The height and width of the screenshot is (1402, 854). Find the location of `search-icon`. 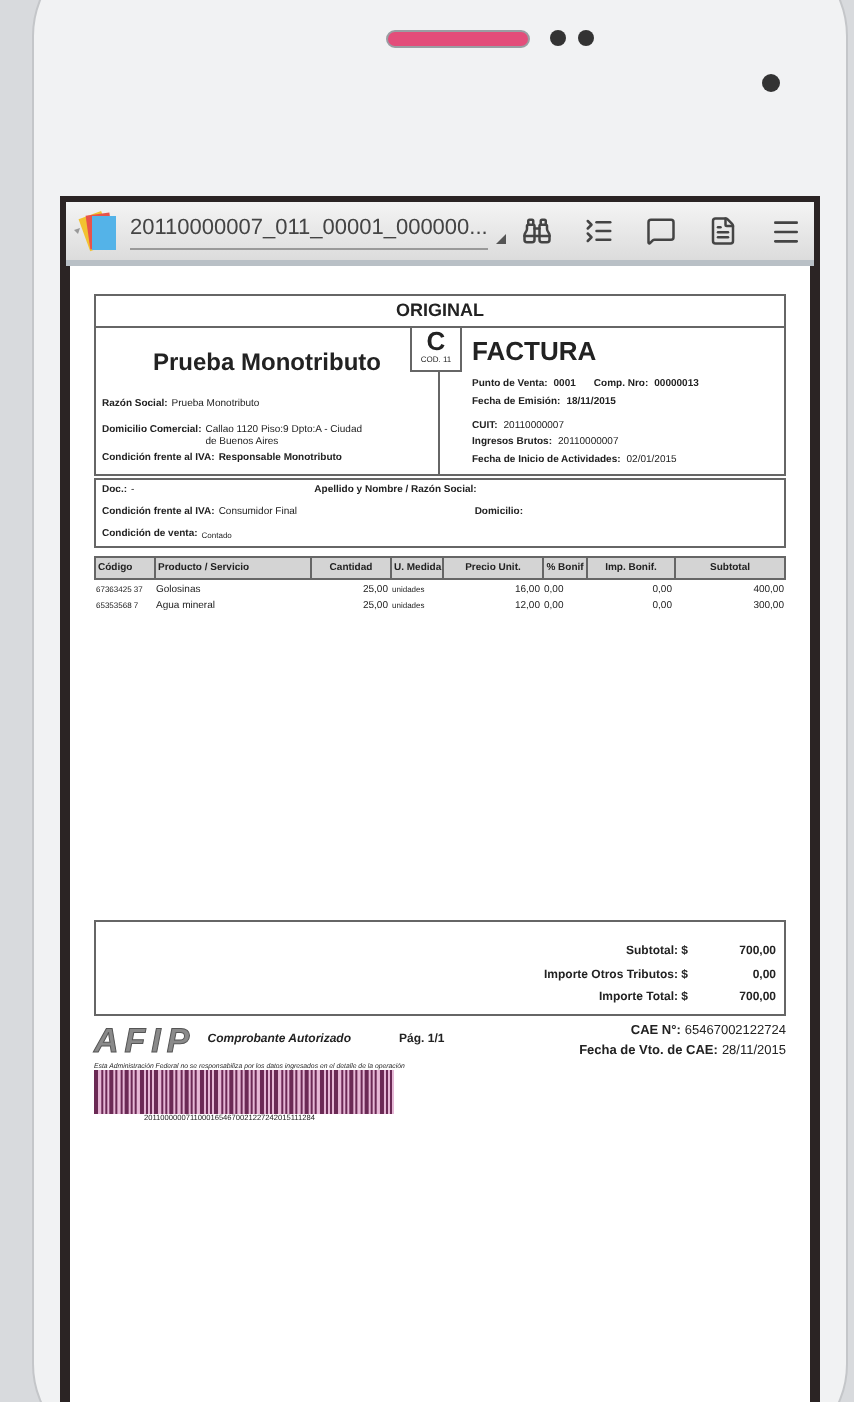

search-icon is located at coordinates (537, 231).